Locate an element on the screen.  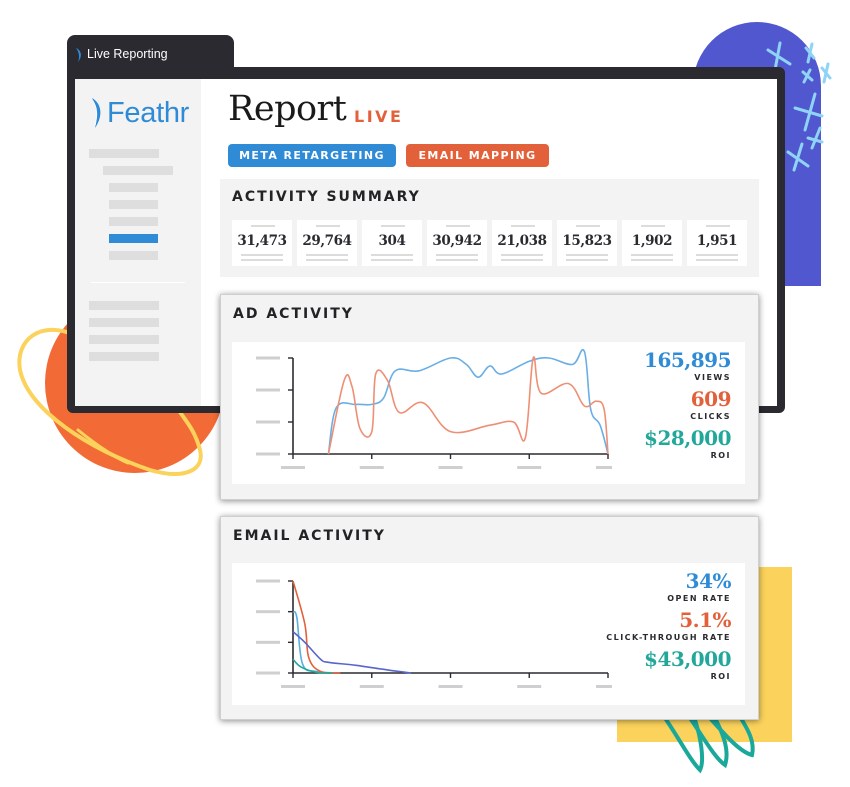
stat-value: 1,951 is located at coordinates (717, 241).